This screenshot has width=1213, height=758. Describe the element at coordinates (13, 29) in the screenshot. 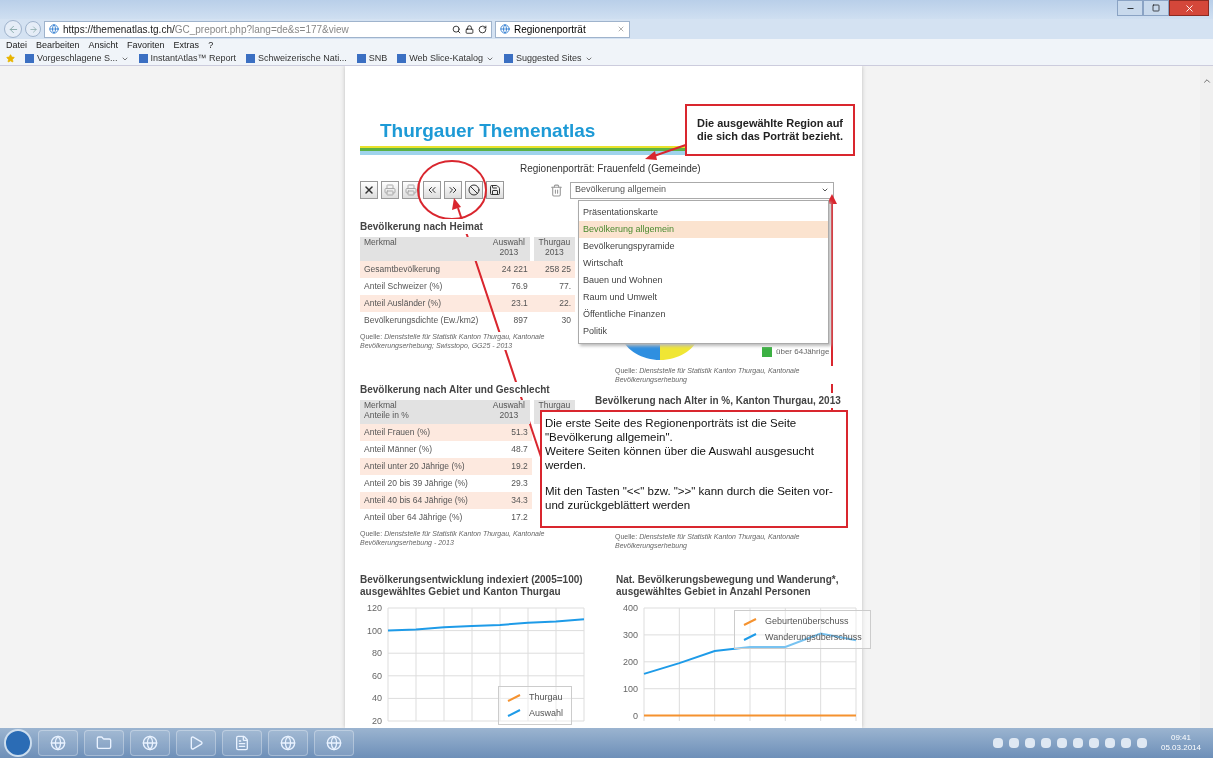

I see `back-button` at that location.